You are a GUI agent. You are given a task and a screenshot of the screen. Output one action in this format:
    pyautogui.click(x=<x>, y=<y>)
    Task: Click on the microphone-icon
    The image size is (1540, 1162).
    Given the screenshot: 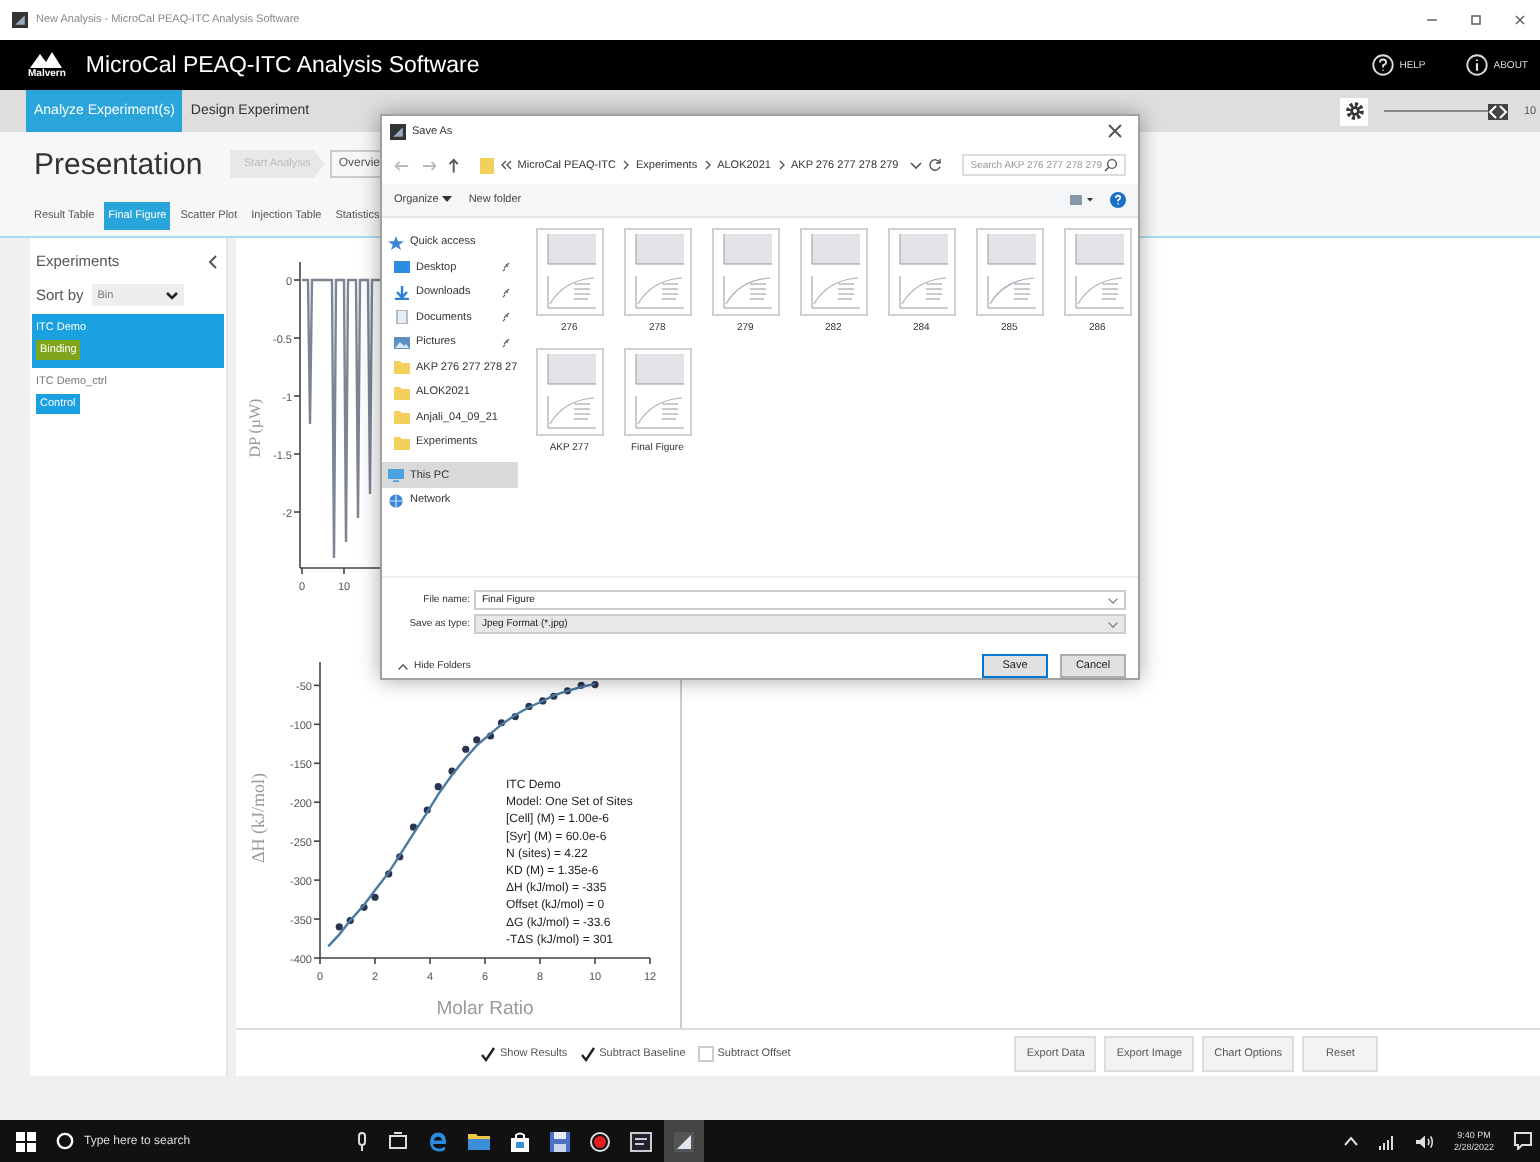 What is the action you would take?
    pyautogui.click(x=362, y=1141)
    